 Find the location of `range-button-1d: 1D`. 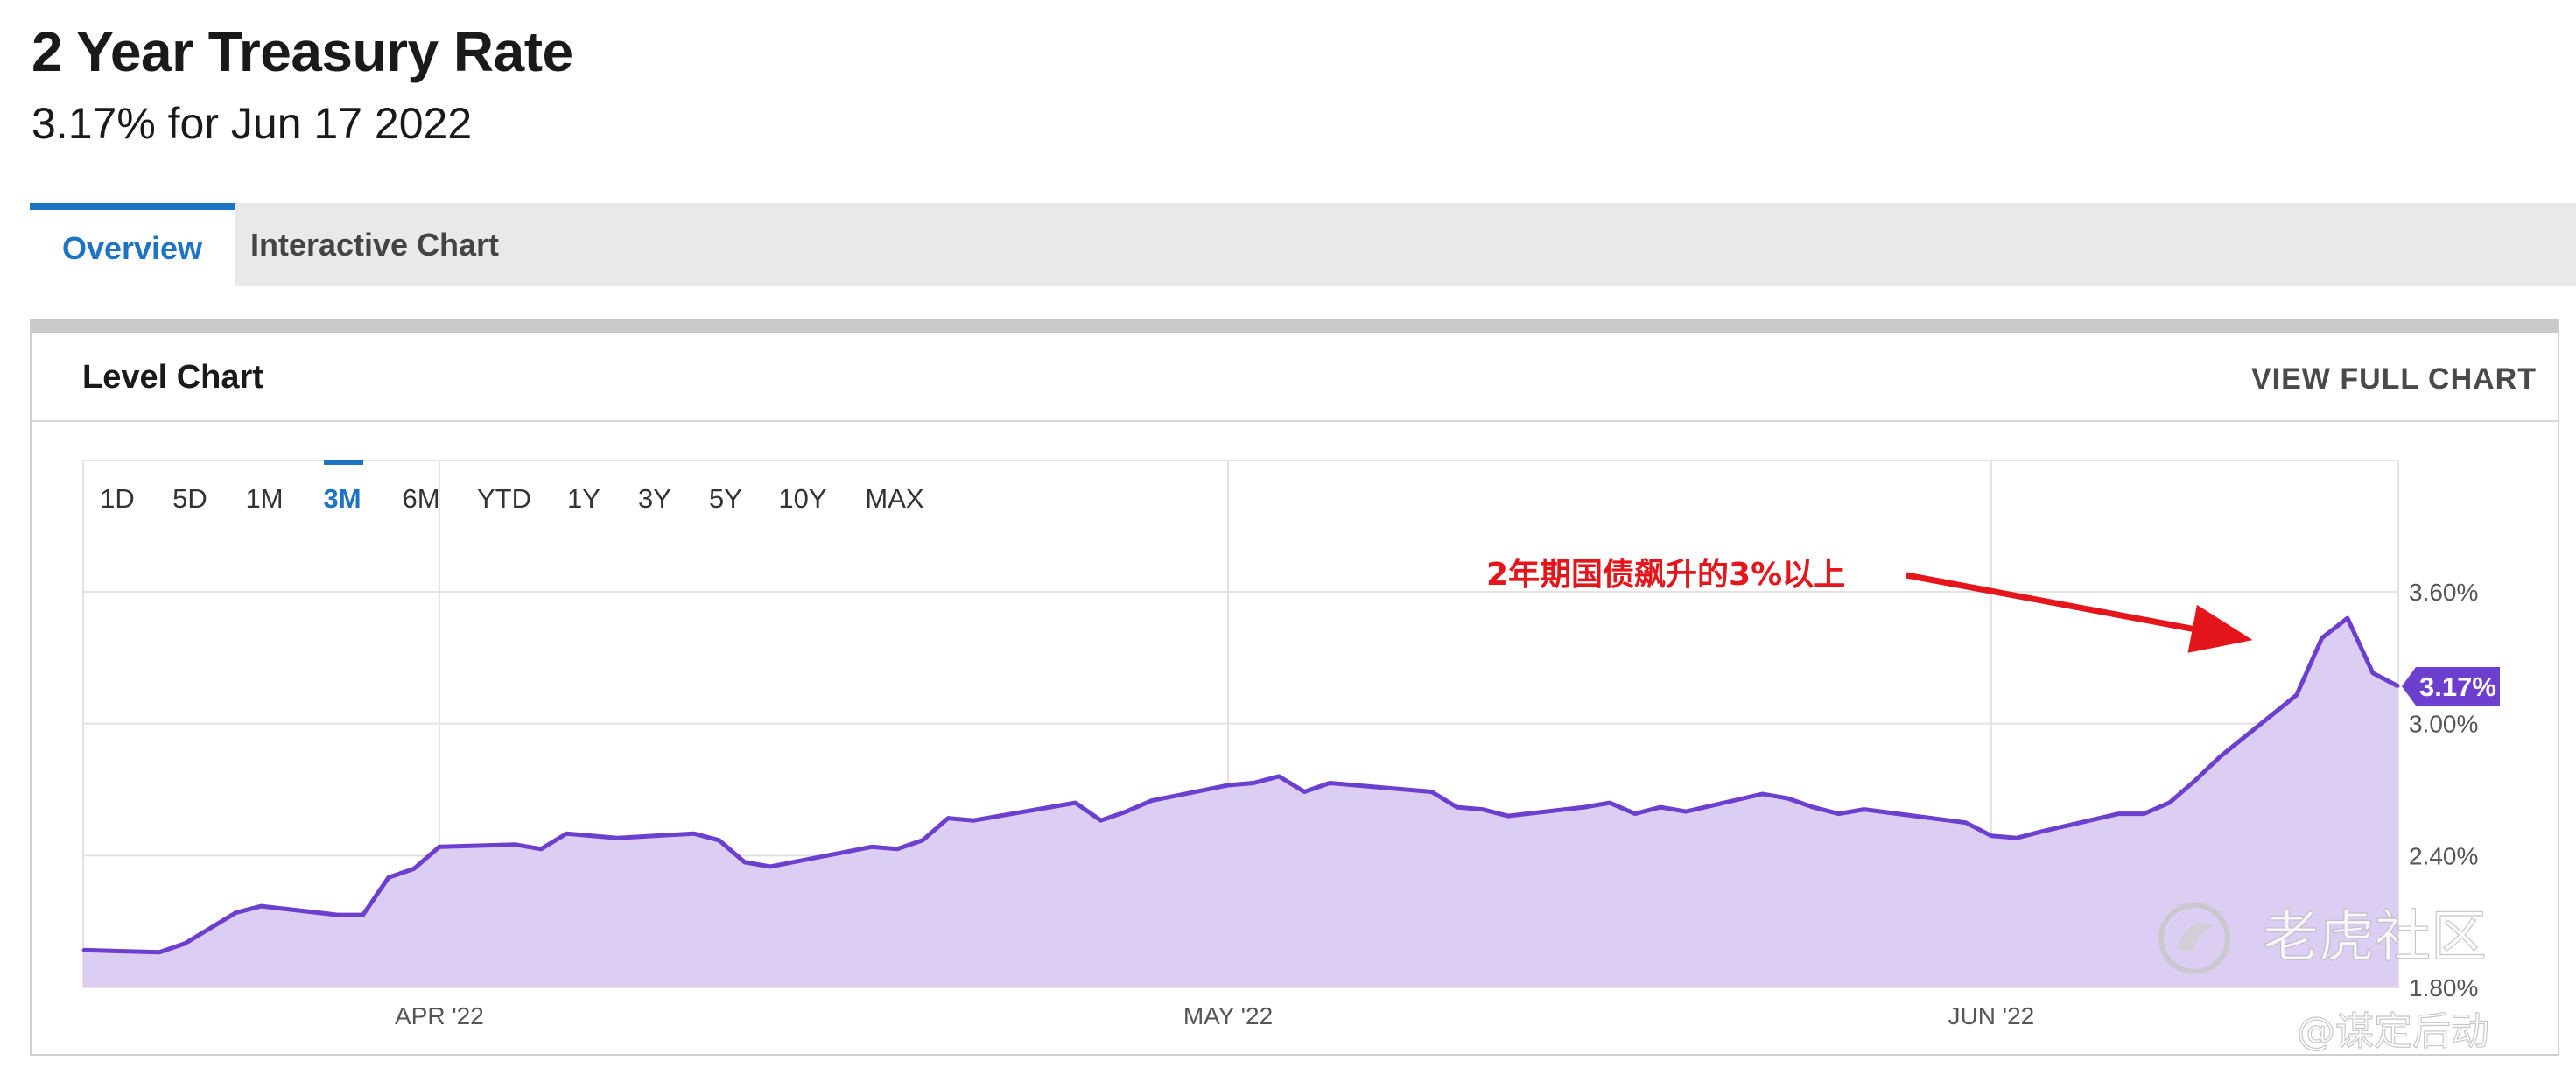

range-button-1d: 1D is located at coordinates (118, 499).